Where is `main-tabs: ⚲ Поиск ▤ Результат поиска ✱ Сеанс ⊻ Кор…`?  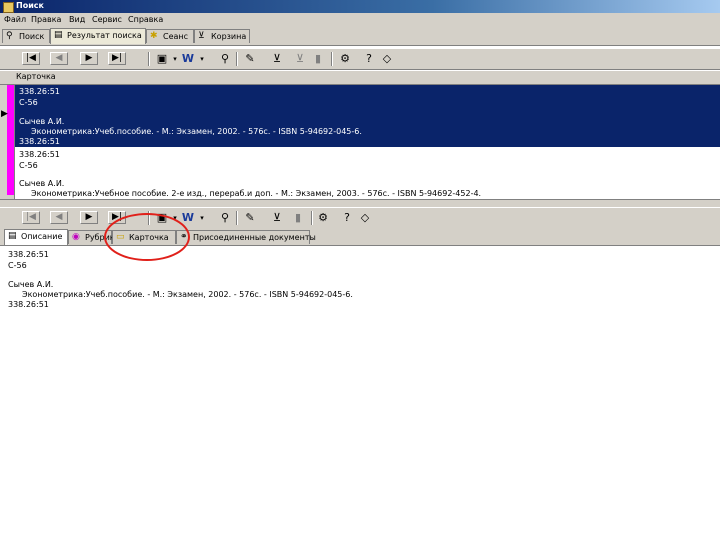
main-tabs: ⚲ Поиск ▤ Результат поиска ✱ Сеанс ⊻ Кор… is located at coordinates (360, 36).